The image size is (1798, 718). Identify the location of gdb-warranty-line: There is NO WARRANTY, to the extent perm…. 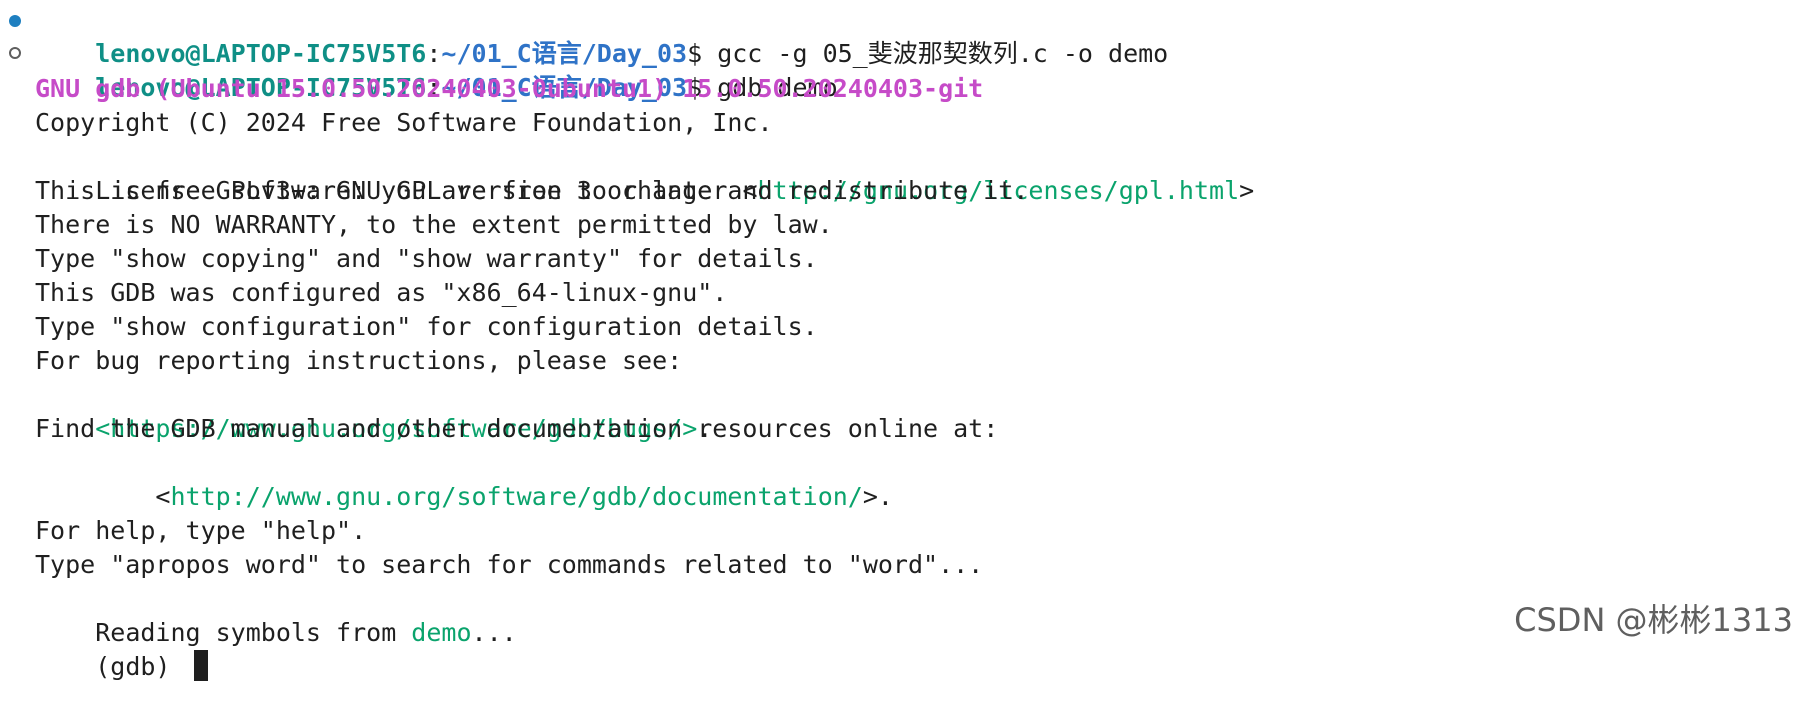
(434, 224).